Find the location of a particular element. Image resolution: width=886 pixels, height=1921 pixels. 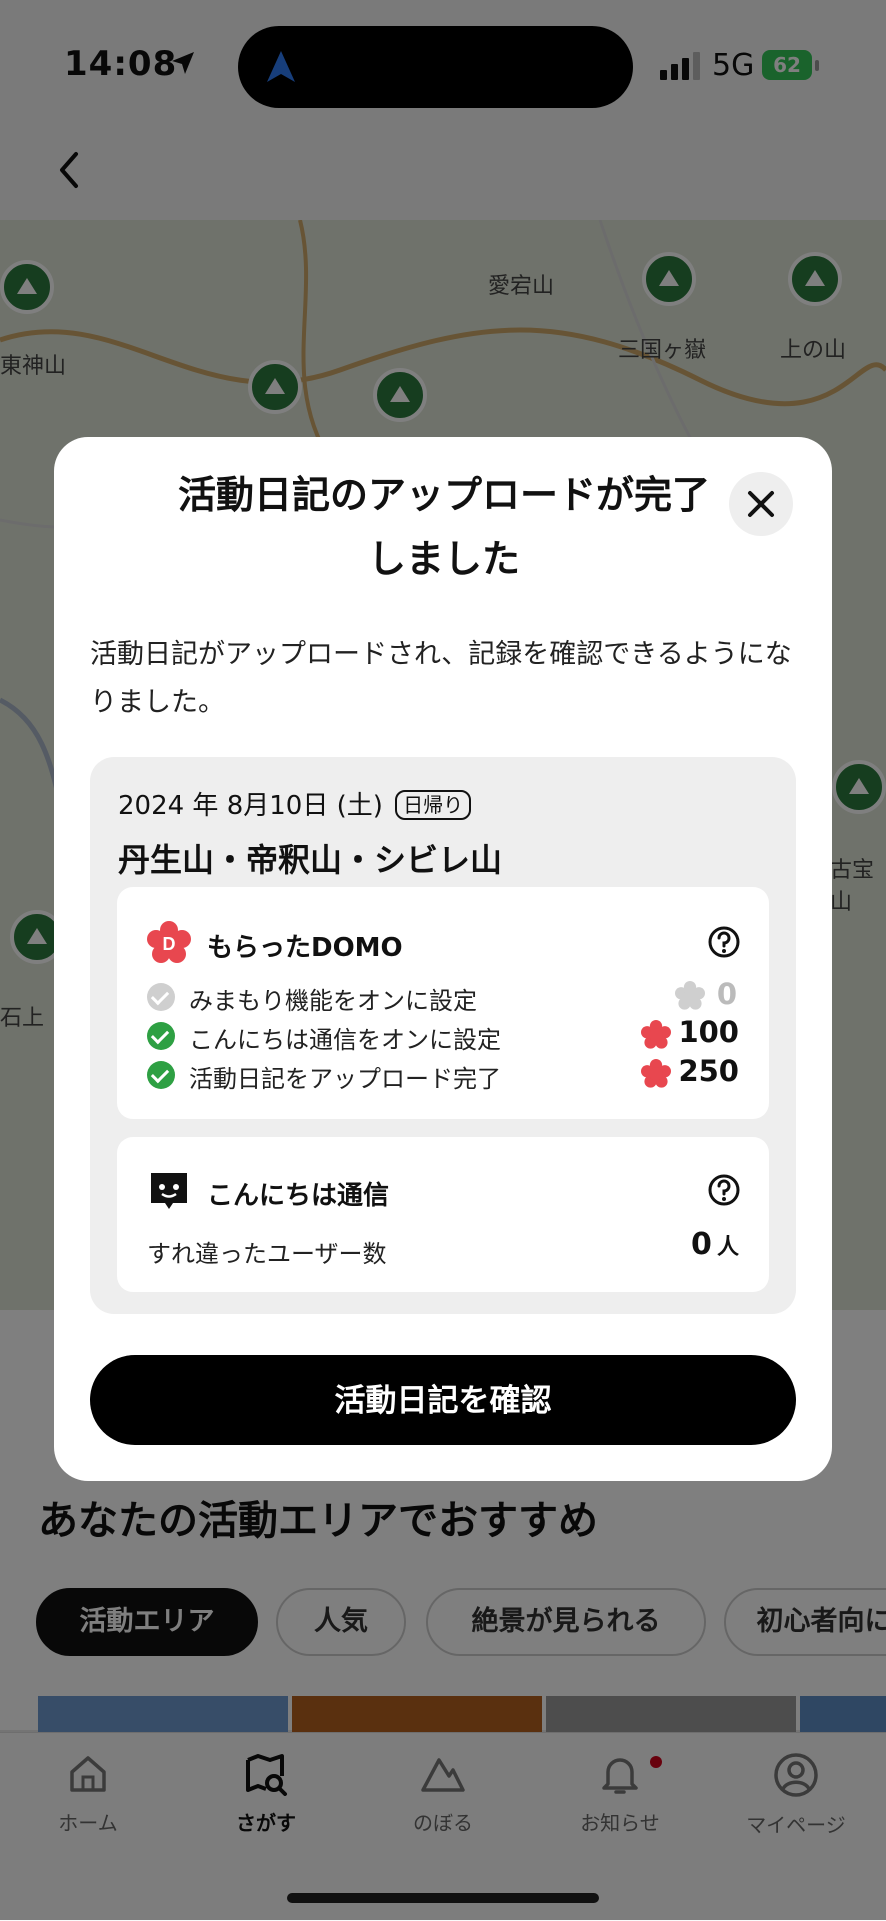

modal-title: 活動日記のアップロードが完了 しました is located at coordinates (444, 527).